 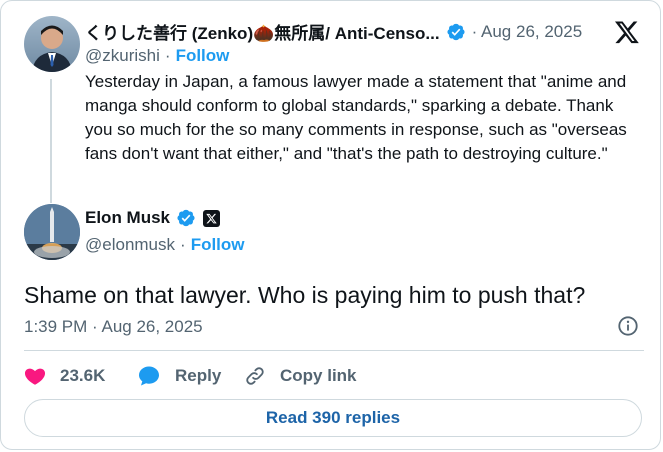 I want to click on main-author-row: Elon Musk, so click(x=153, y=218).